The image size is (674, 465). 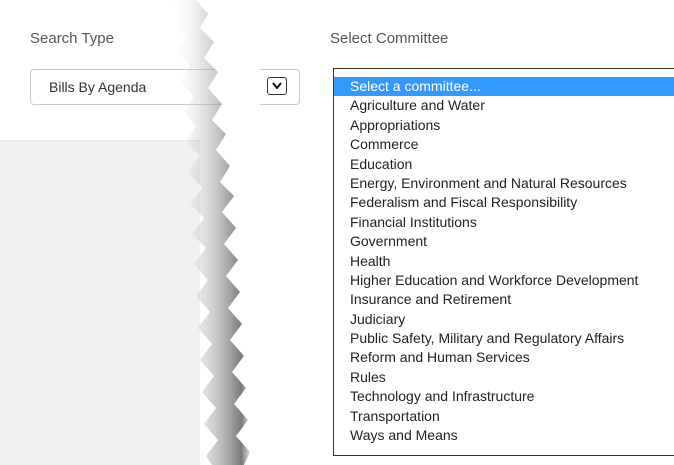 What do you see at coordinates (504, 299) in the screenshot?
I see `committee-option: Insurance and Retirement` at bounding box center [504, 299].